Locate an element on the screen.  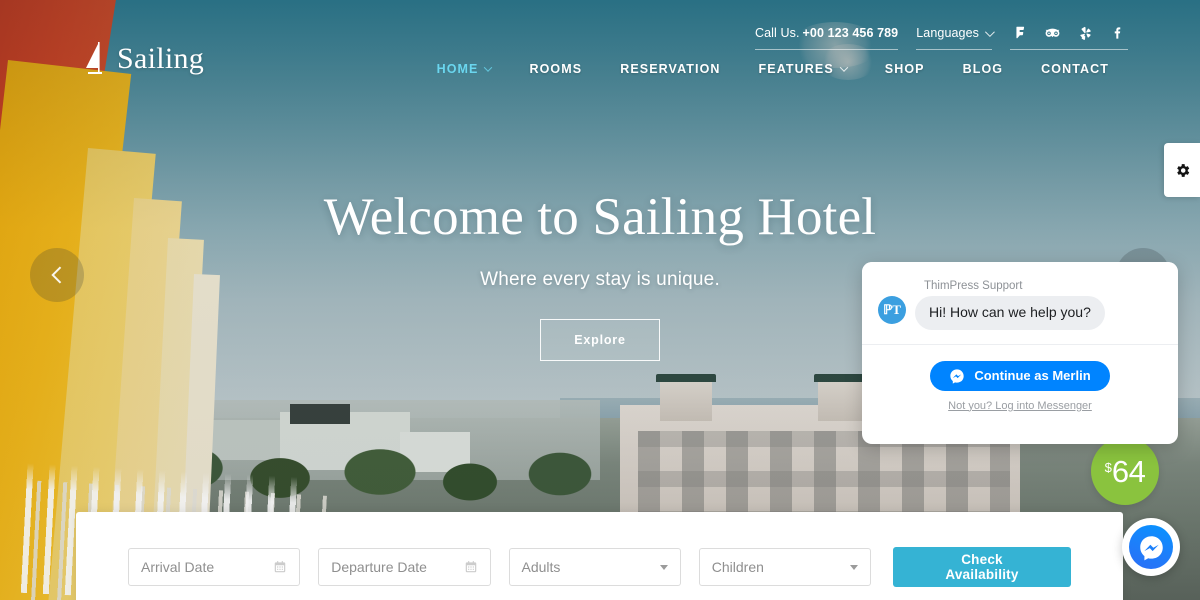
messenger-launcher-button is located at coordinates (1151, 547).